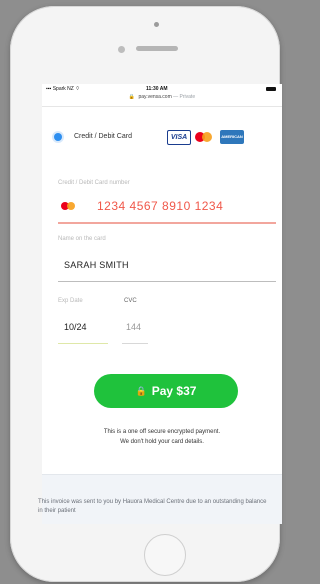 The width and height of the screenshot is (320, 584). I want to click on card-number-underline, so click(167, 223).